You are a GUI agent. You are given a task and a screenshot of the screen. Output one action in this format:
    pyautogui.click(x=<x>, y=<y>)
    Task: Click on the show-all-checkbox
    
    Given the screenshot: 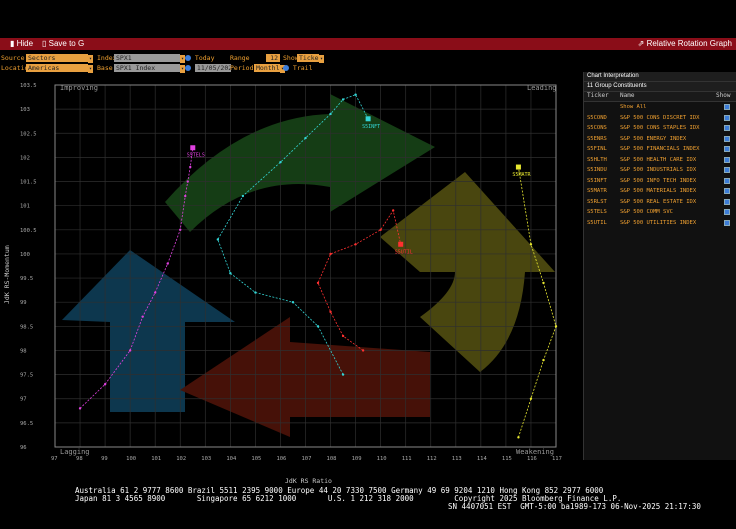 What is the action you would take?
    pyautogui.click(x=727, y=107)
    